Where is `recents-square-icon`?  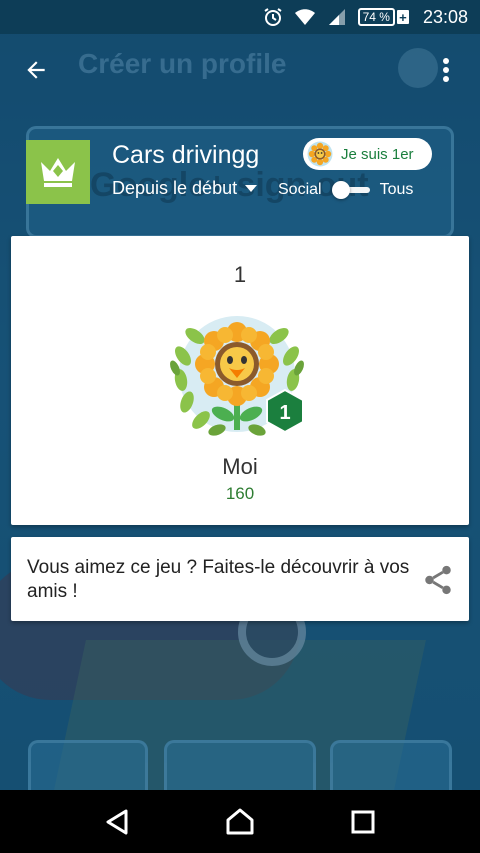
recents-square-icon is located at coordinates (363, 821).